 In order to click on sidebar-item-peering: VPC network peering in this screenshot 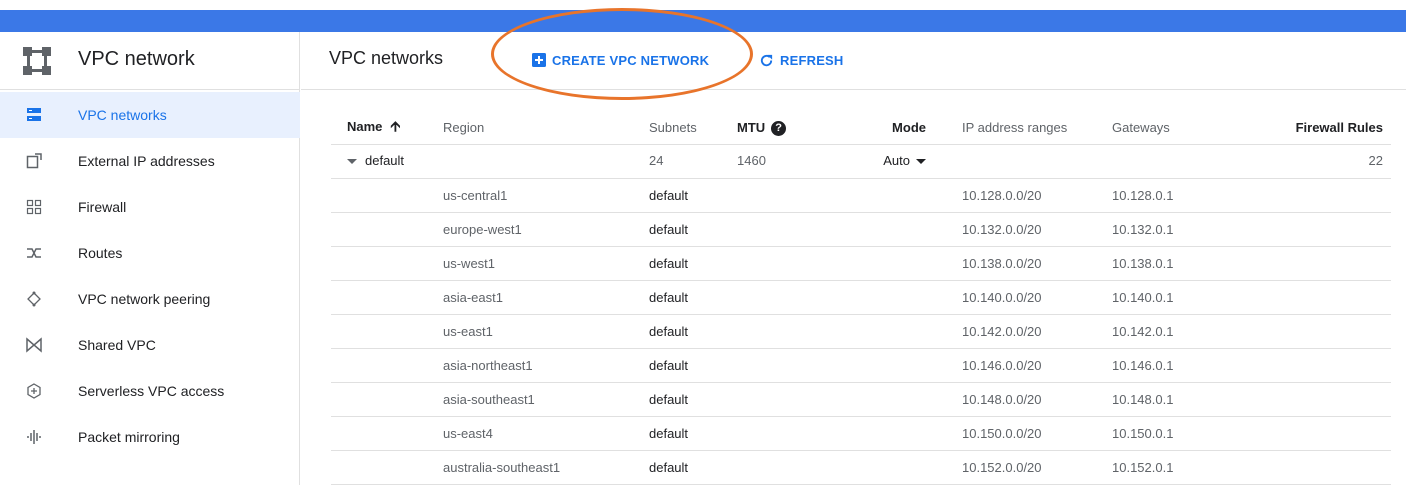, I will do `click(150, 299)`.